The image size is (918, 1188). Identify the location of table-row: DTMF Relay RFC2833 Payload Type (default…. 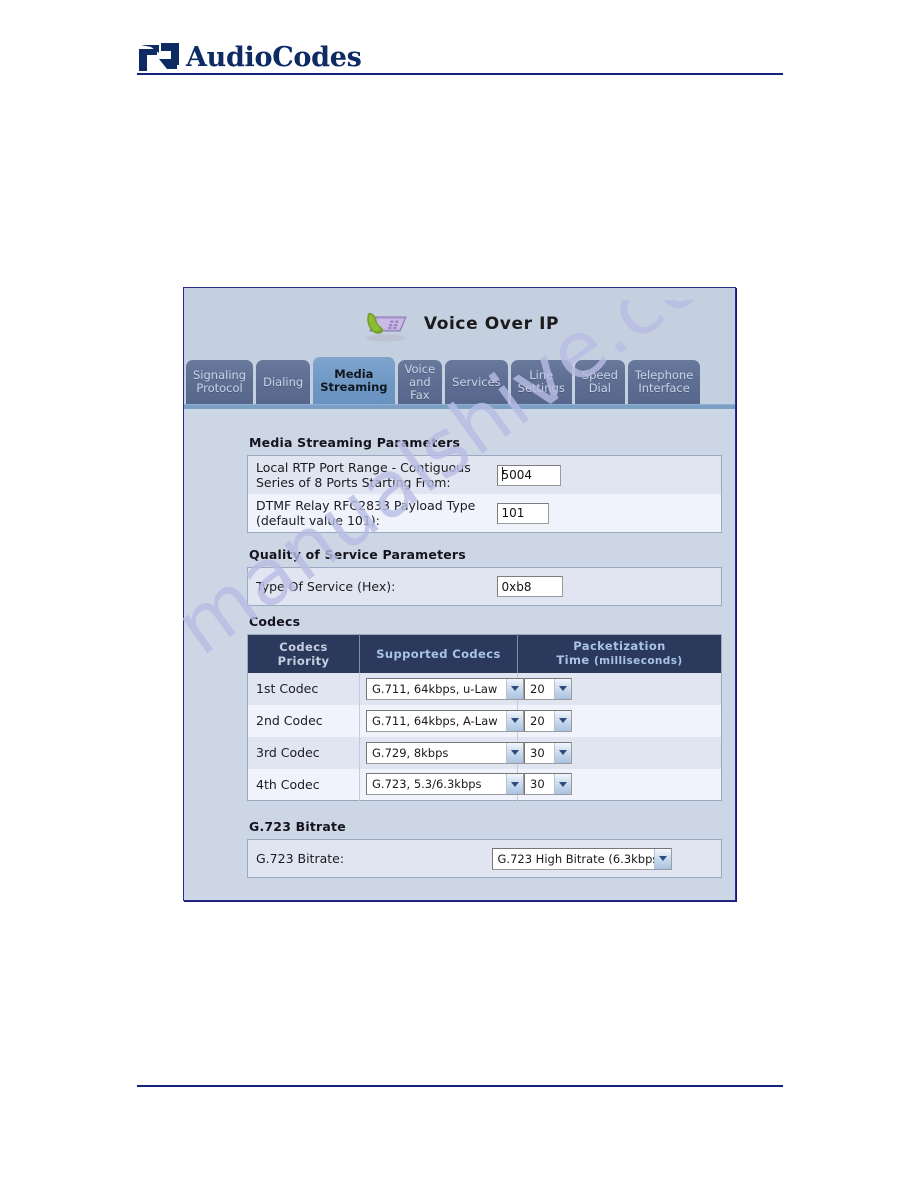
(484, 513).